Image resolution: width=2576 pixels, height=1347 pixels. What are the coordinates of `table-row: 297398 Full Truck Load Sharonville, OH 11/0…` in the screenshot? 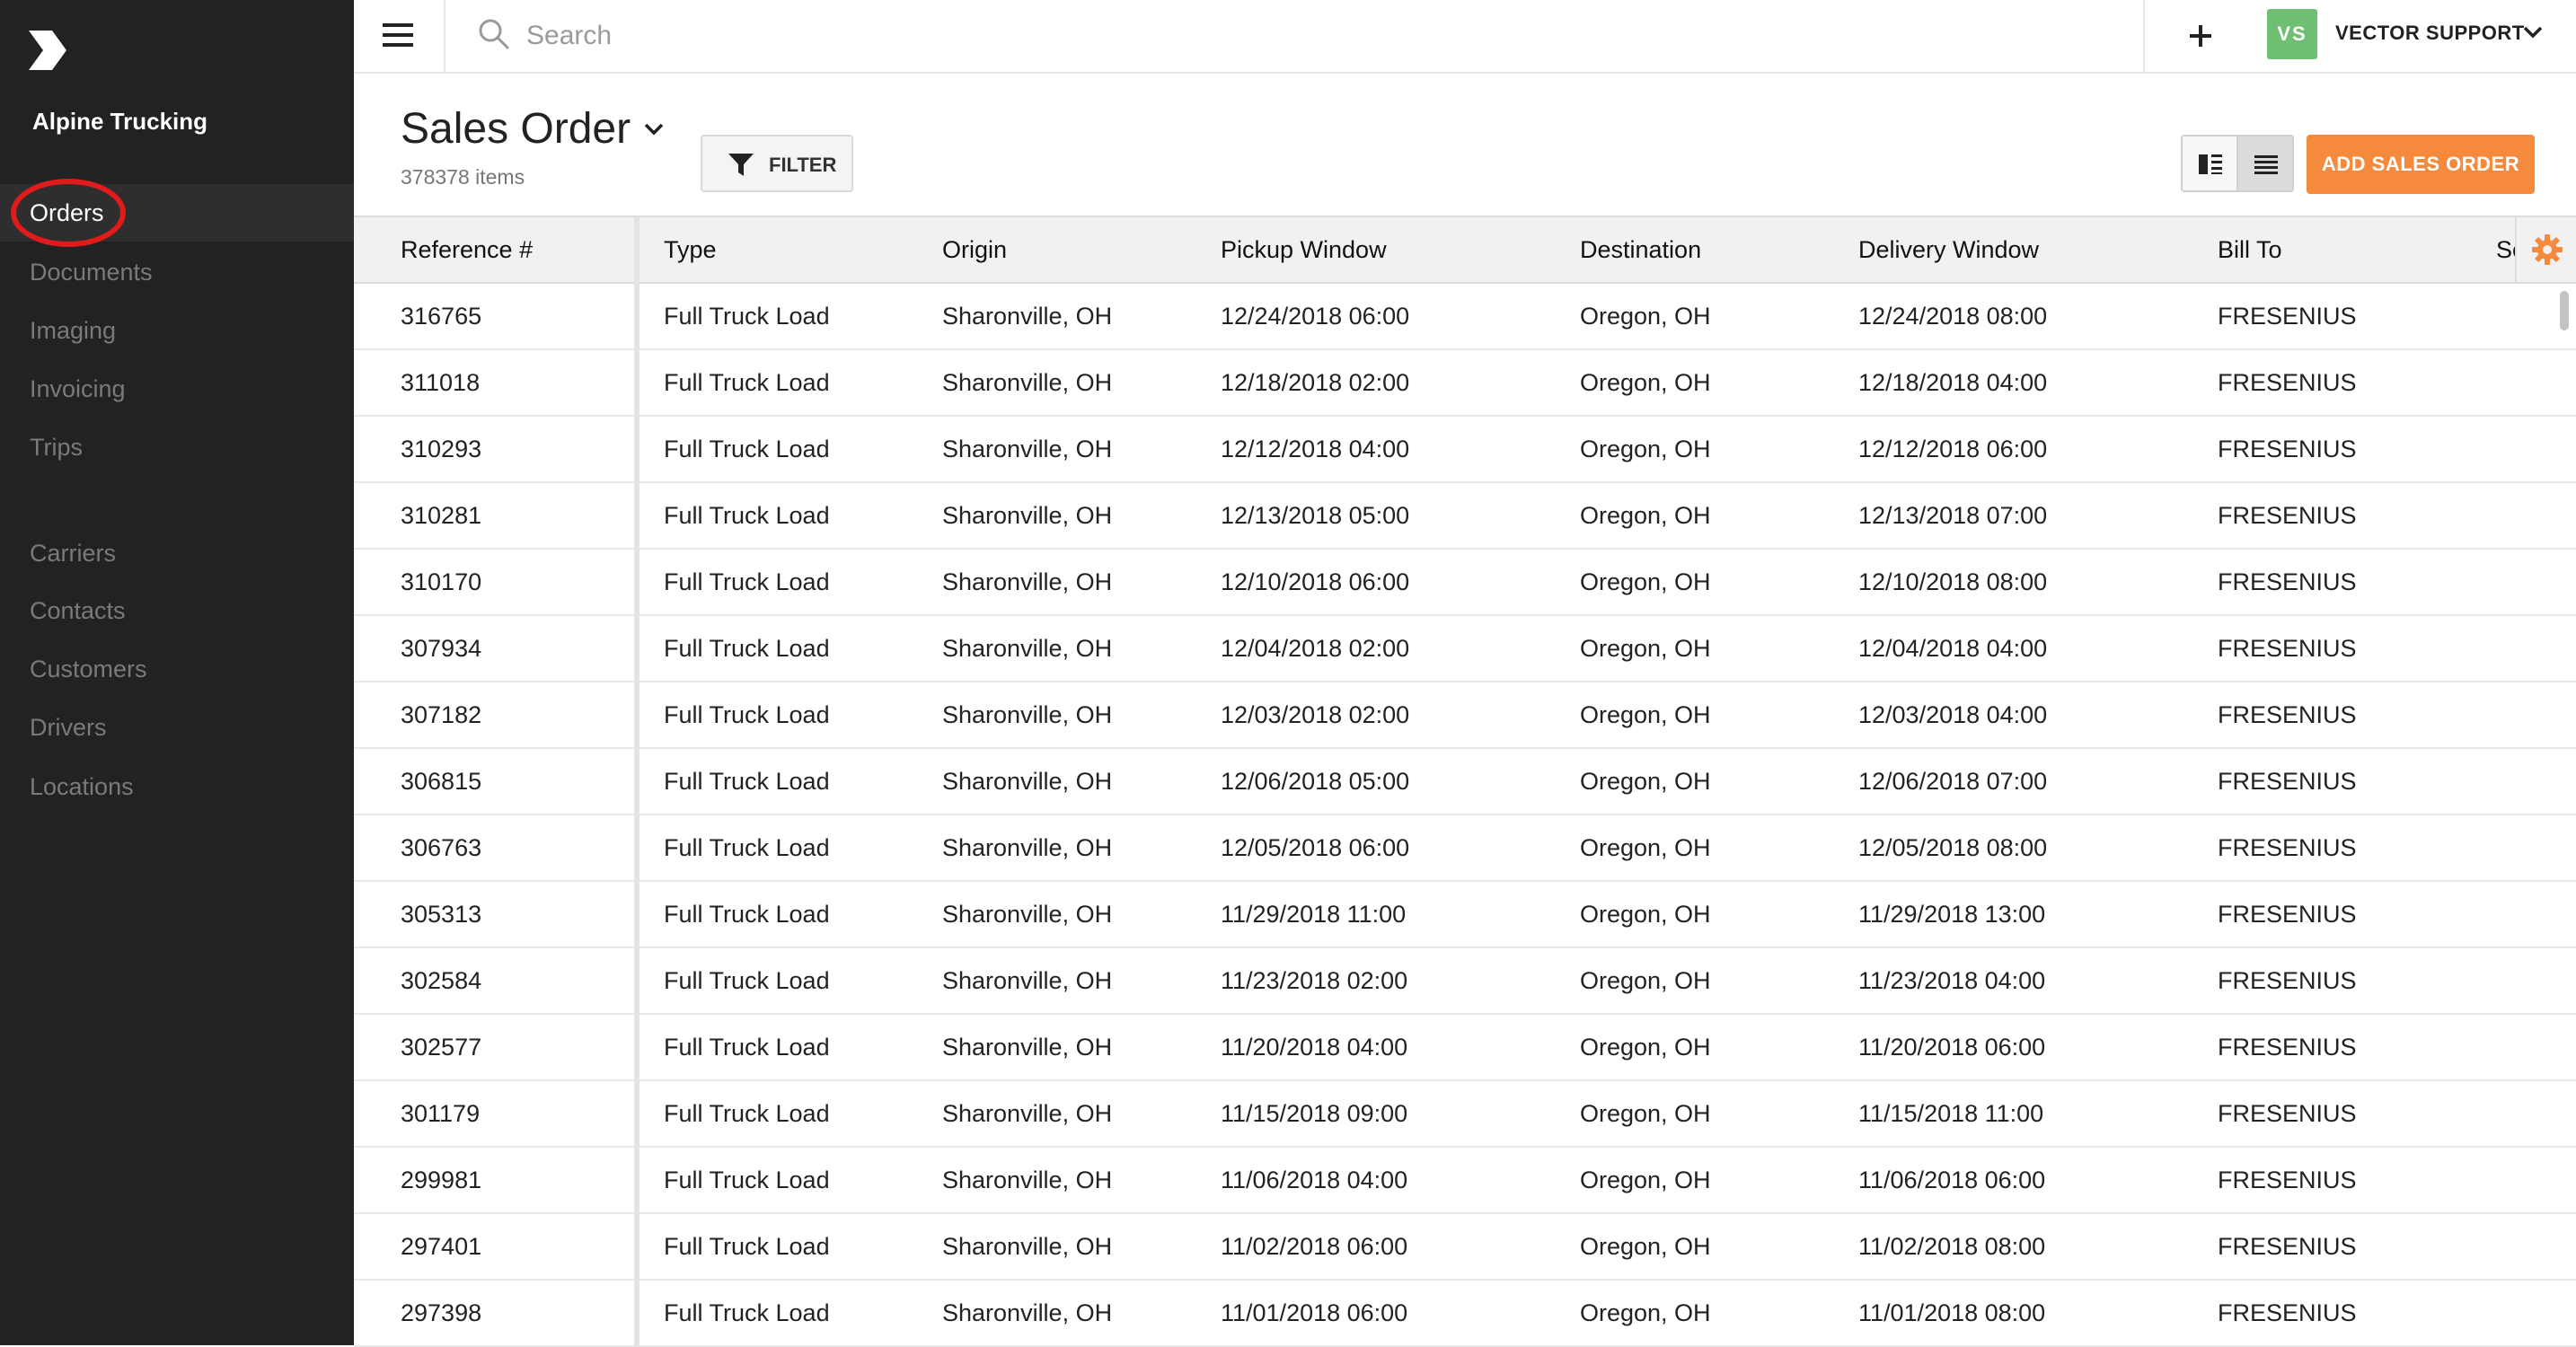 It's located at (1465, 1314).